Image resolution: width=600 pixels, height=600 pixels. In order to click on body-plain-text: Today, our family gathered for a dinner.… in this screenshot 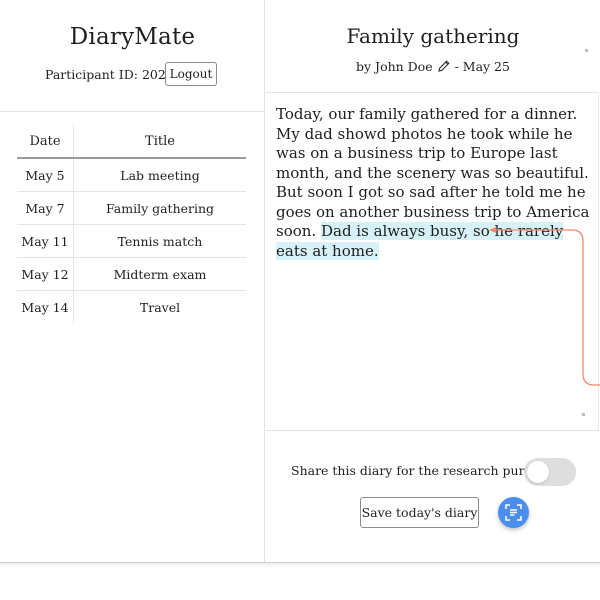, I will do `click(433, 172)`.